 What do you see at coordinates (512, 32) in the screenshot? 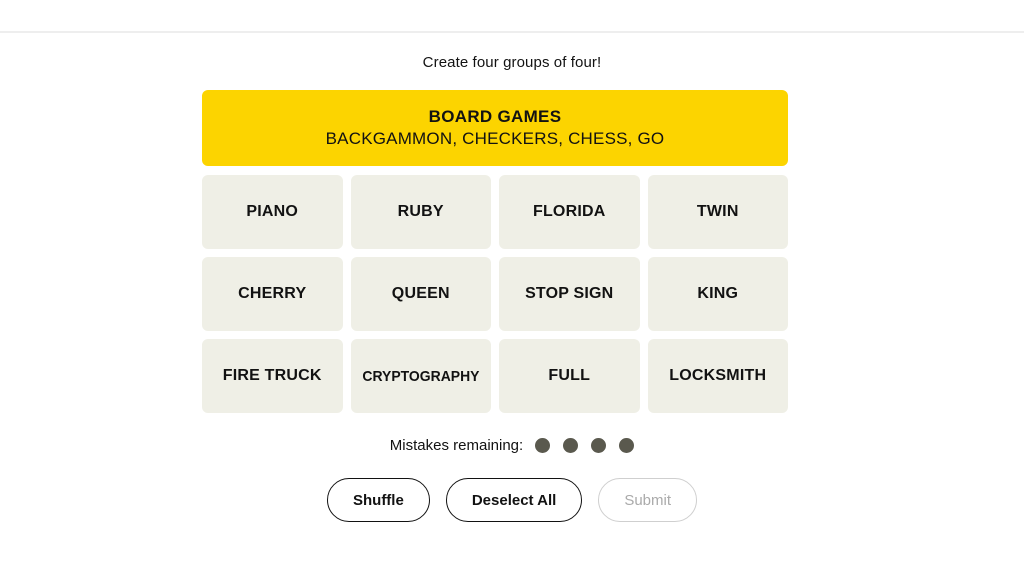
I see `header-divider` at bounding box center [512, 32].